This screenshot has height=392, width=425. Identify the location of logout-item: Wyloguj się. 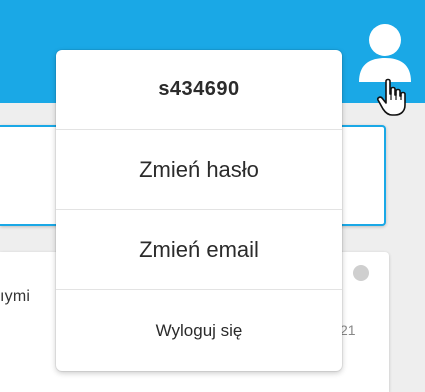
(199, 330).